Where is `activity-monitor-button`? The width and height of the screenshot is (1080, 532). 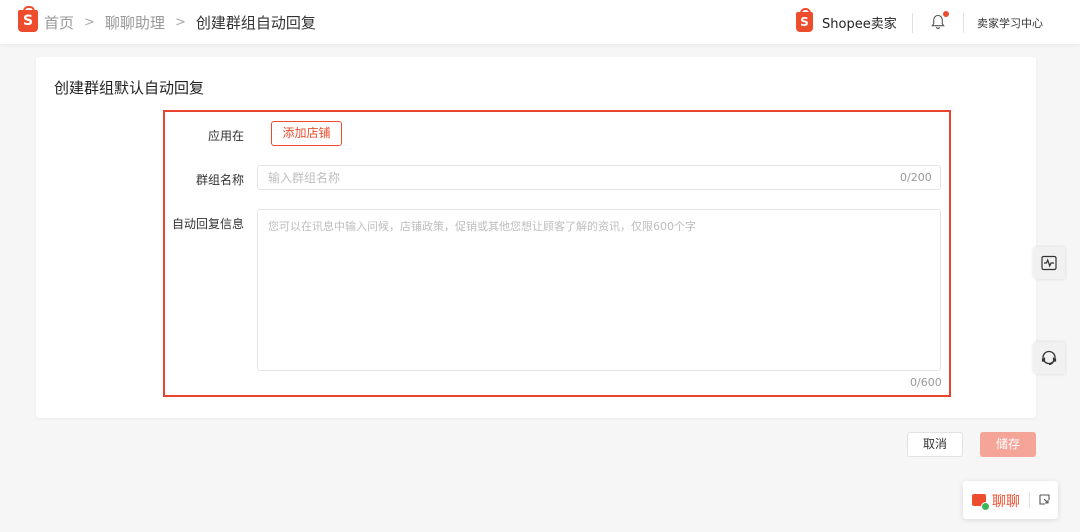 activity-monitor-button is located at coordinates (1049, 263).